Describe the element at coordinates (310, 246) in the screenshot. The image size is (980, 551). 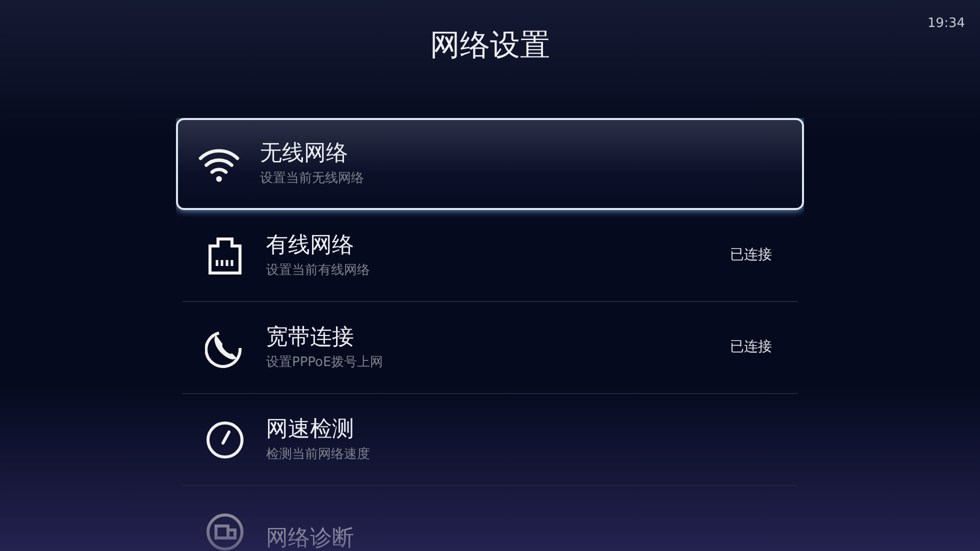
I see `item-title: 有线网络` at that location.